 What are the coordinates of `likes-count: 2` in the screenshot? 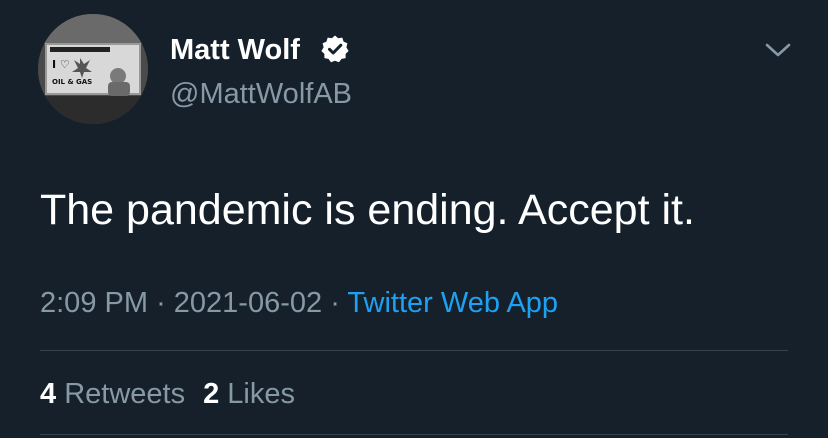 It's located at (211, 394).